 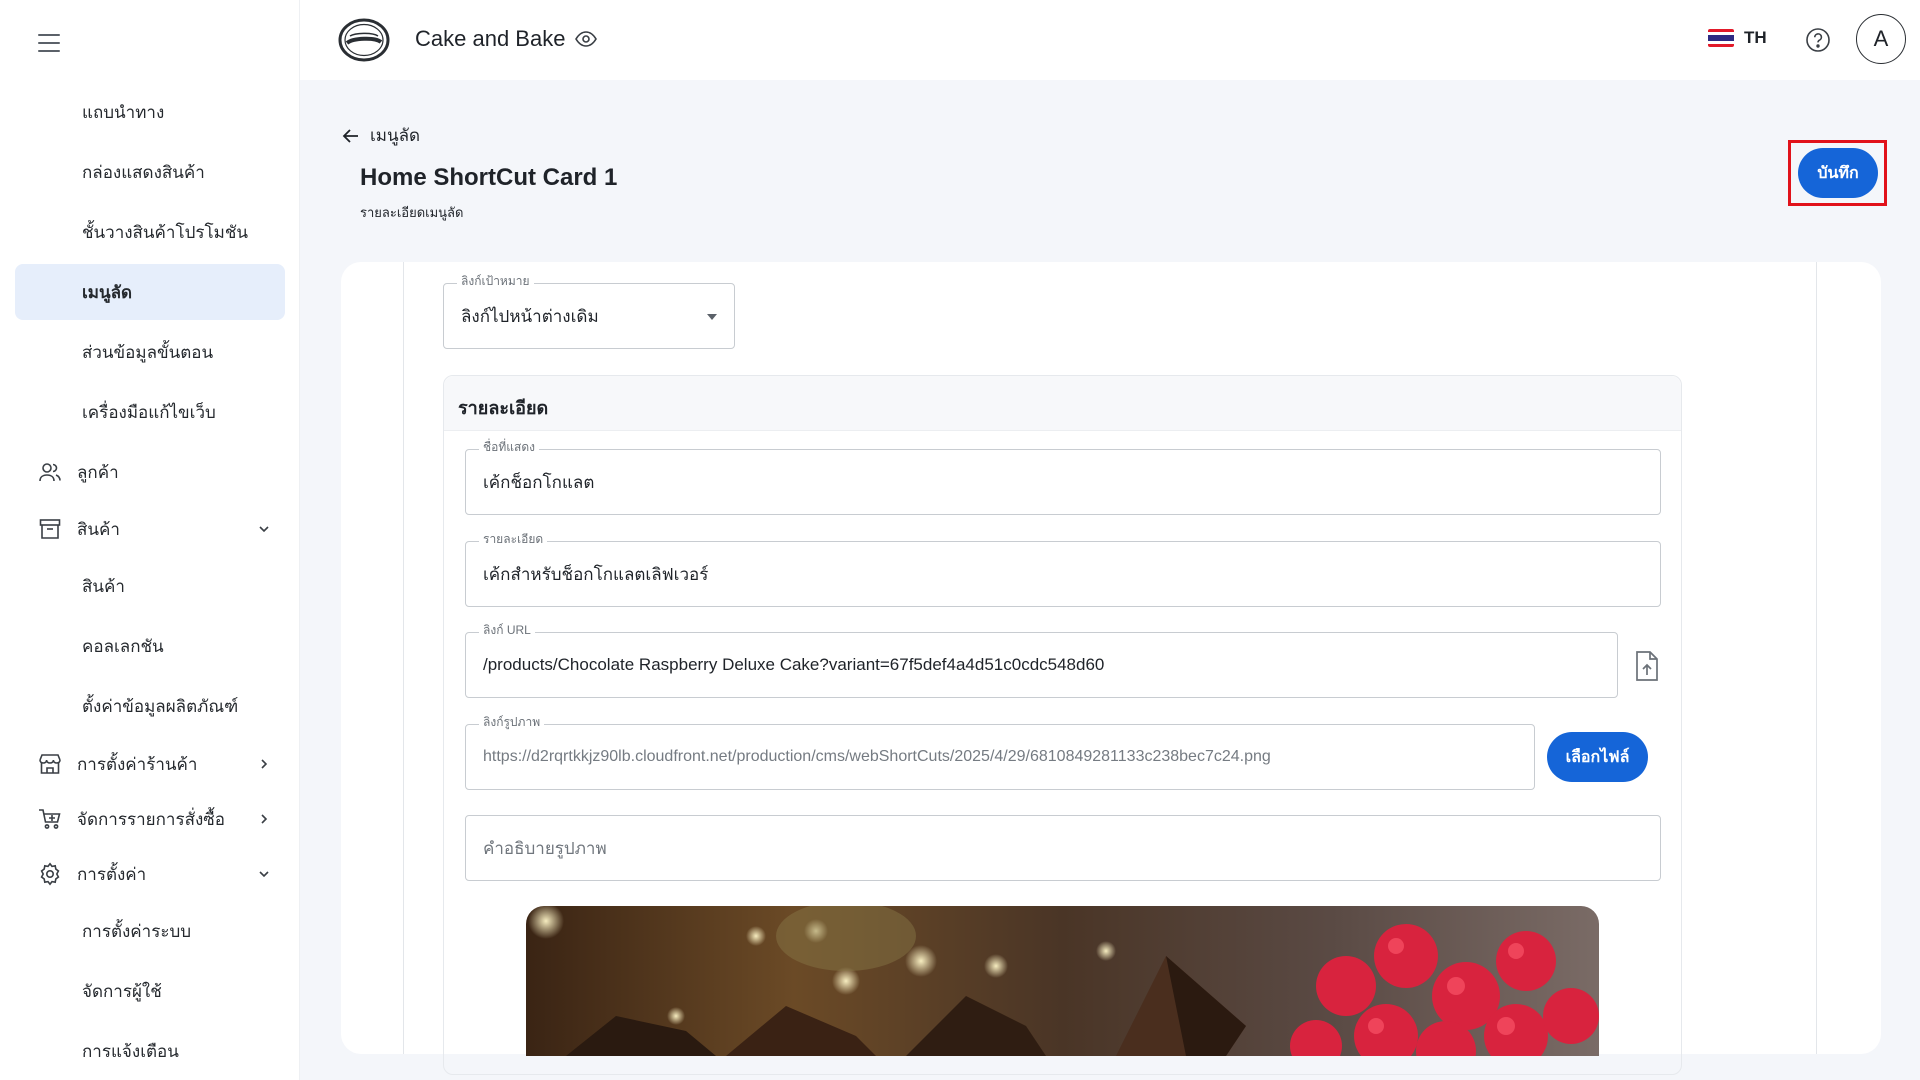 I want to click on save-button: บันทึก, so click(x=1838, y=173).